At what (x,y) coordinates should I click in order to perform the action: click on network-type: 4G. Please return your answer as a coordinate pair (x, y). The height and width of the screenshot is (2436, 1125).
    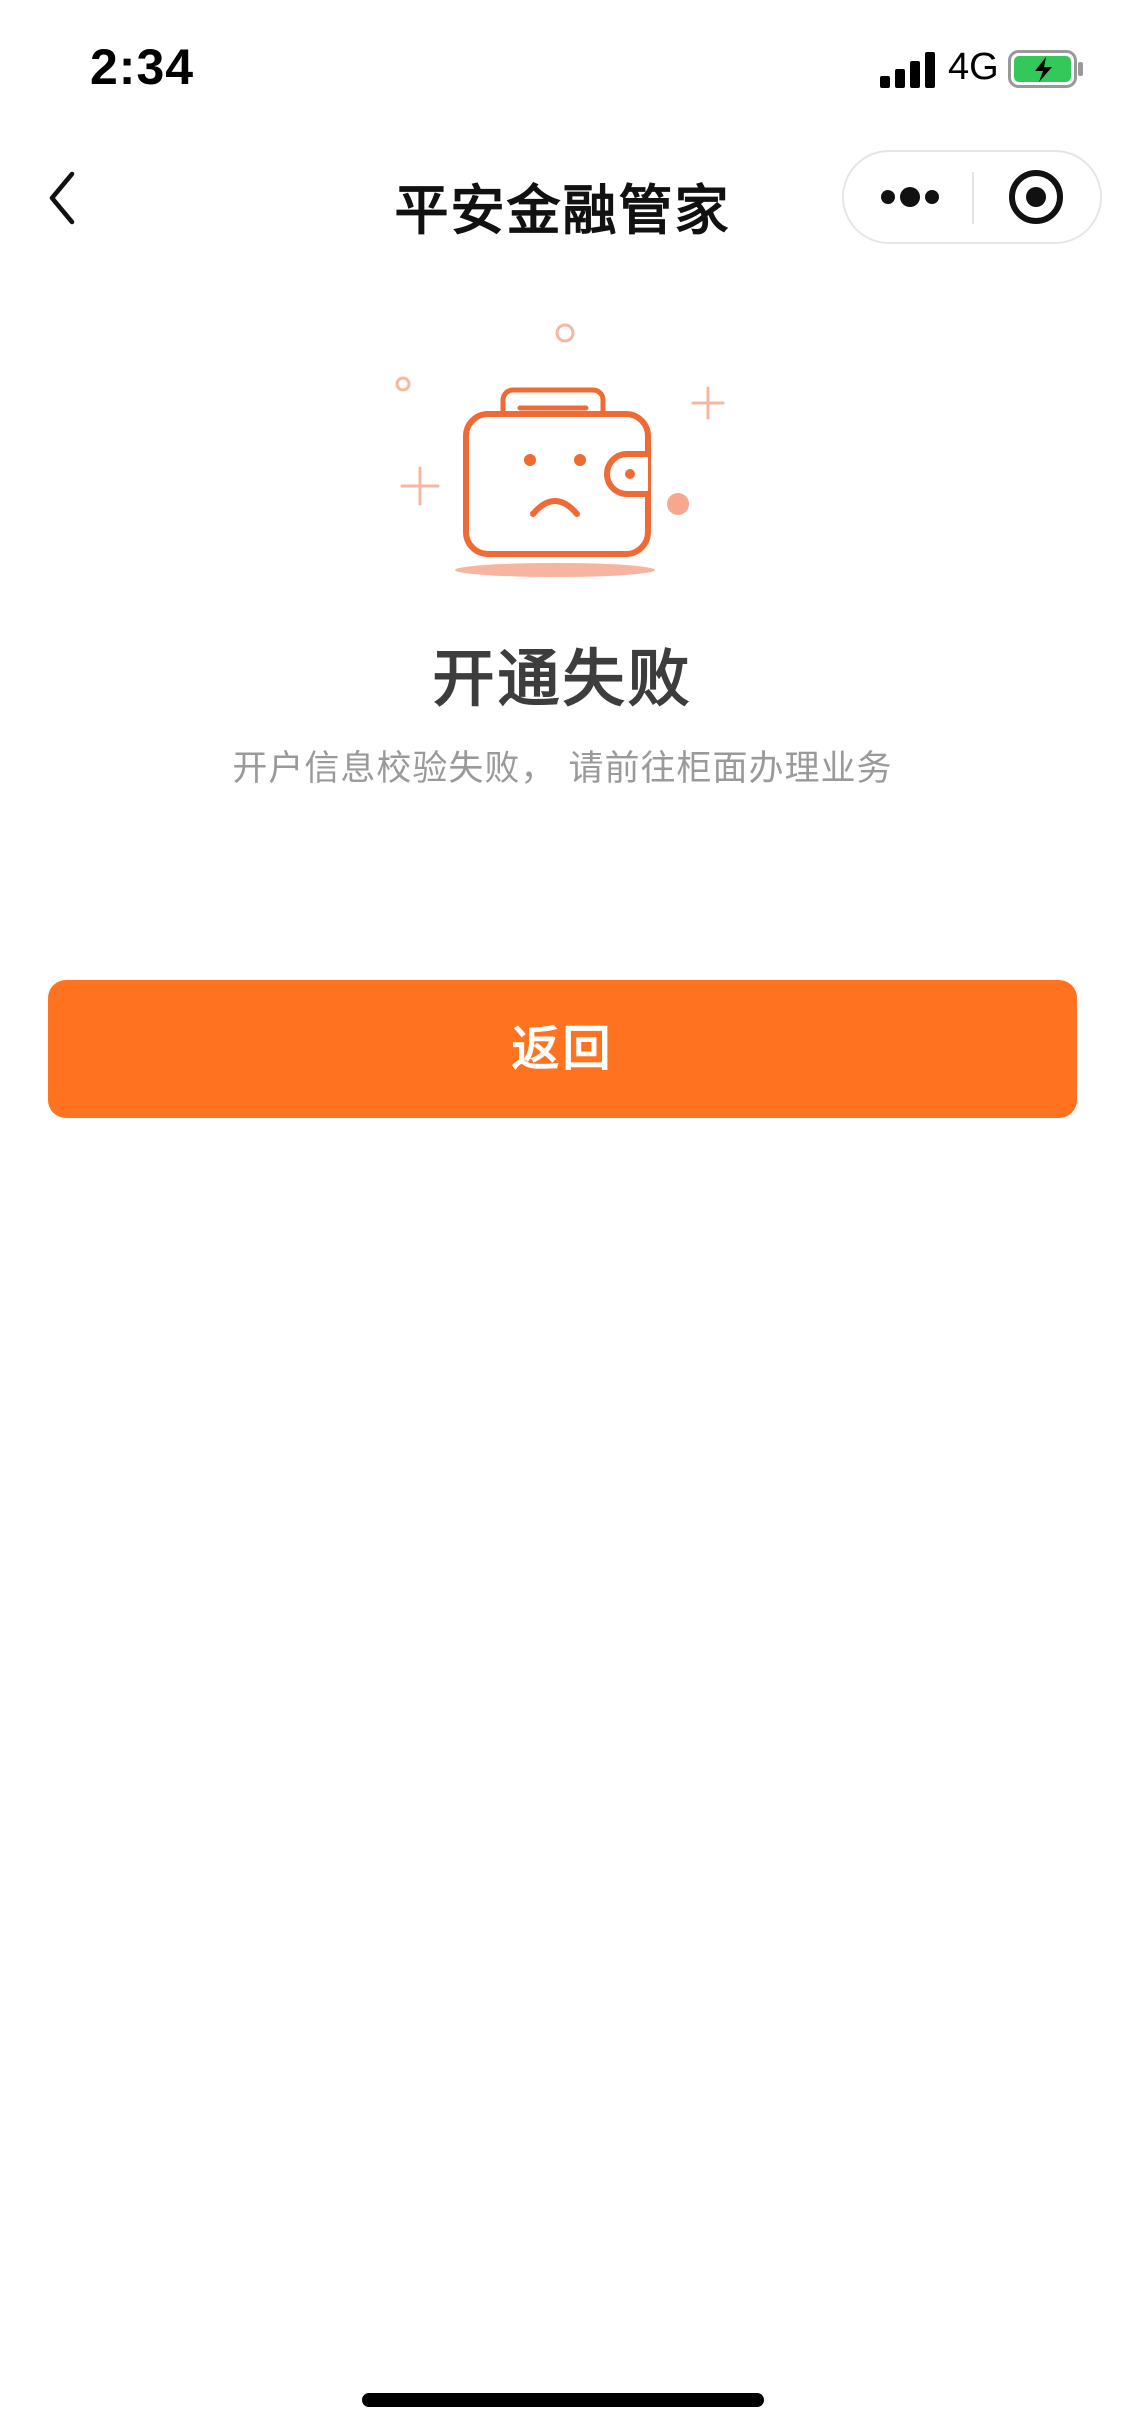
    Looking at the image, I should click on (973, 67).